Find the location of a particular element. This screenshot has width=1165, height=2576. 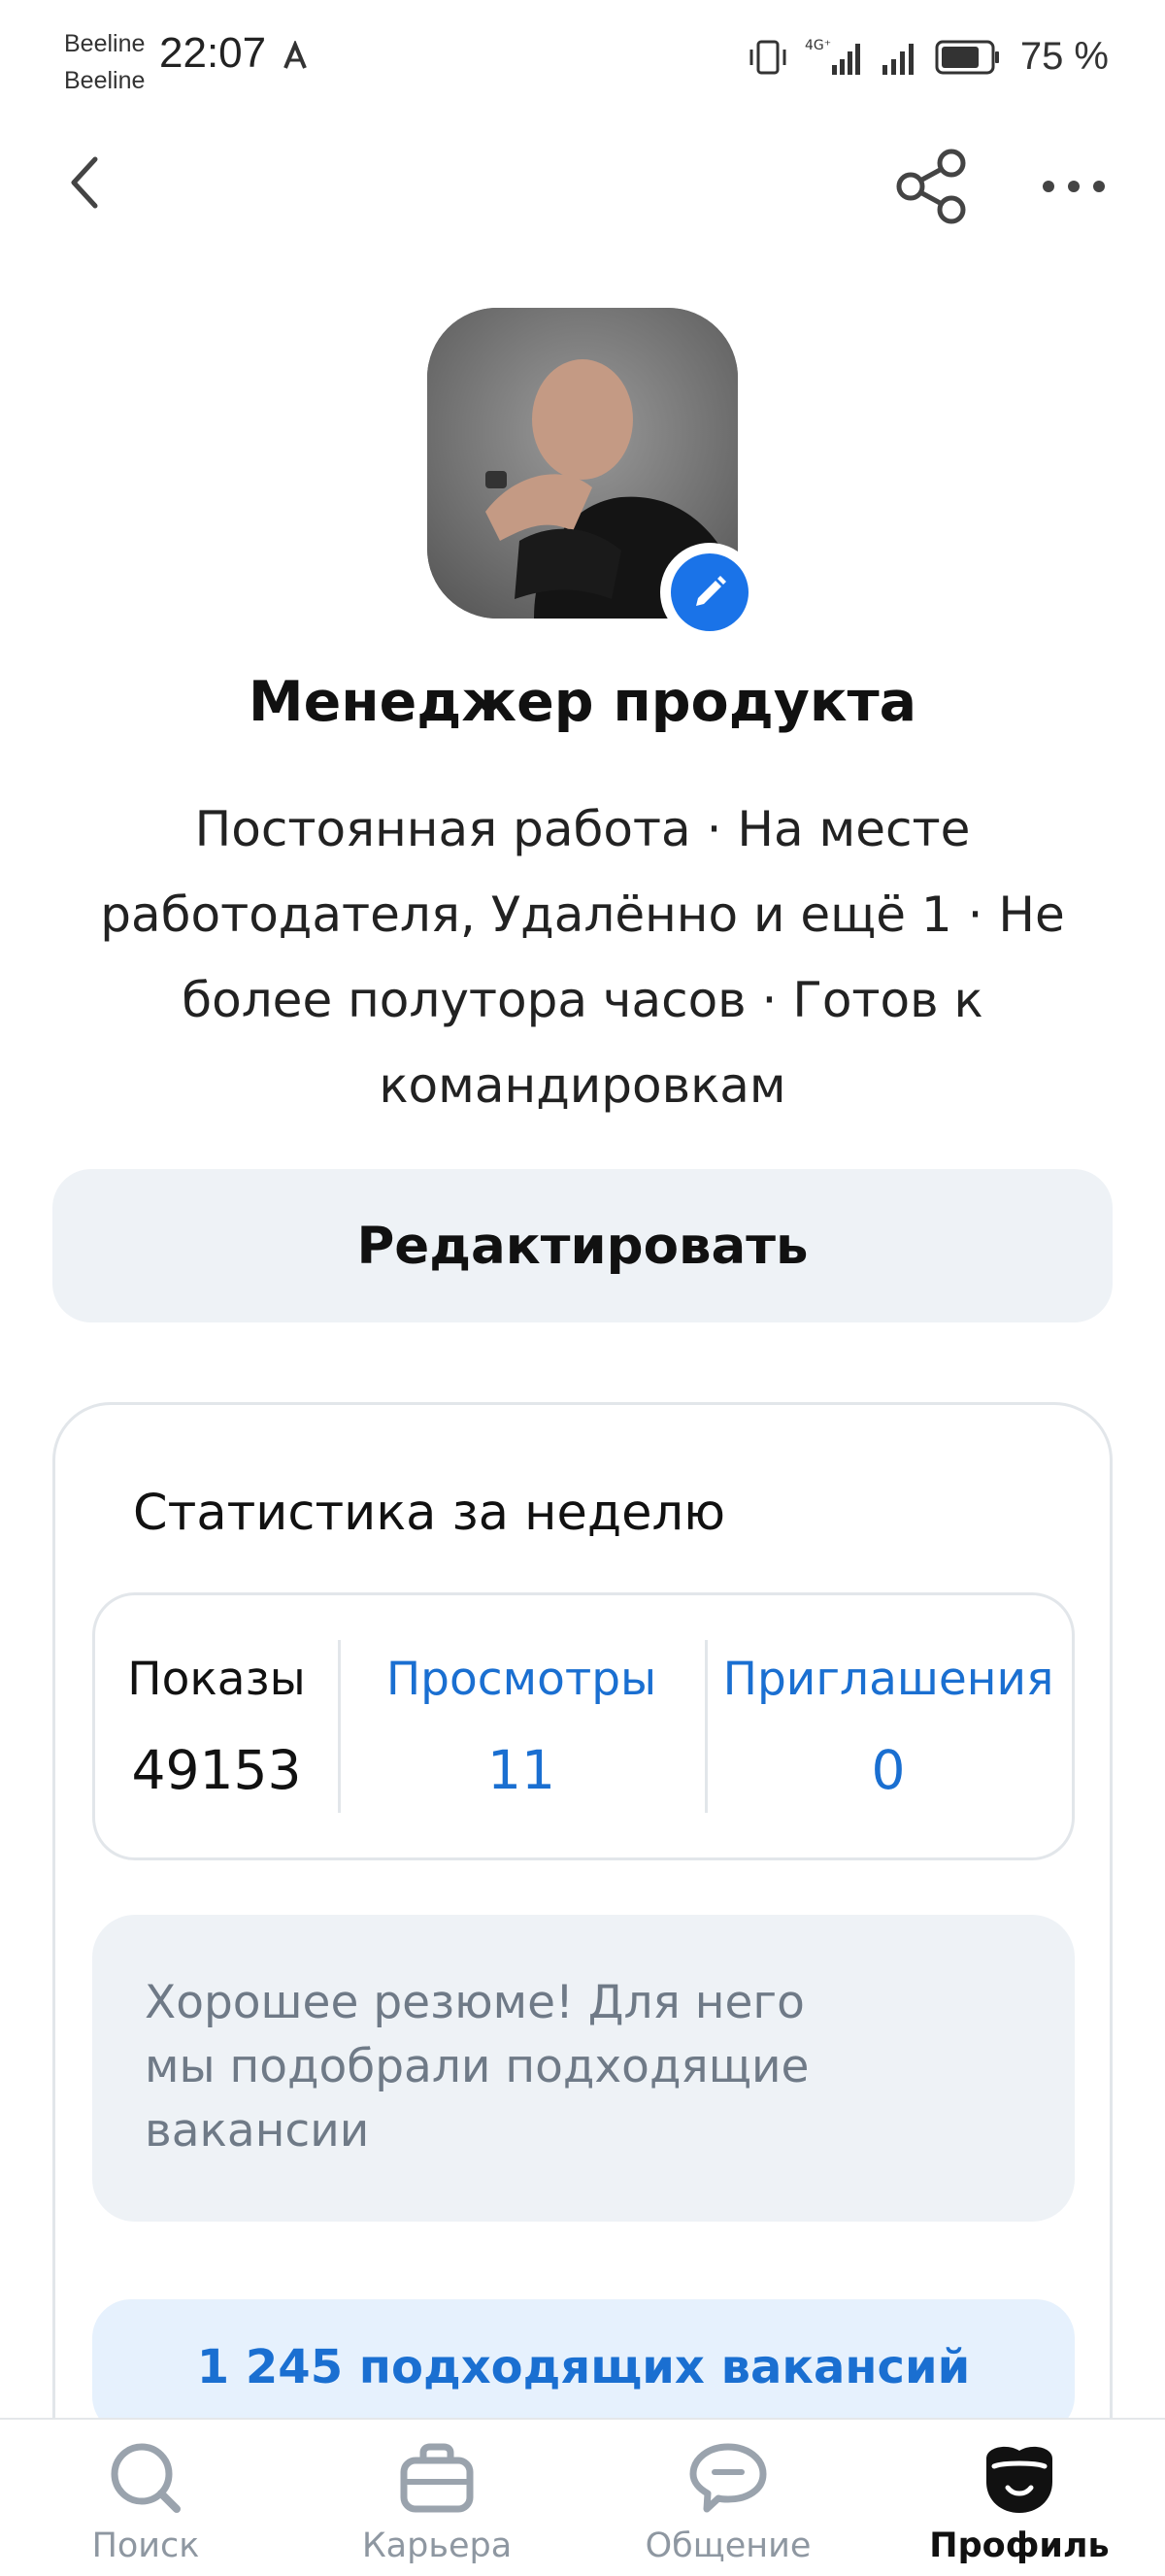

tab-label: Поиск is located at coordinates (145, 2546).